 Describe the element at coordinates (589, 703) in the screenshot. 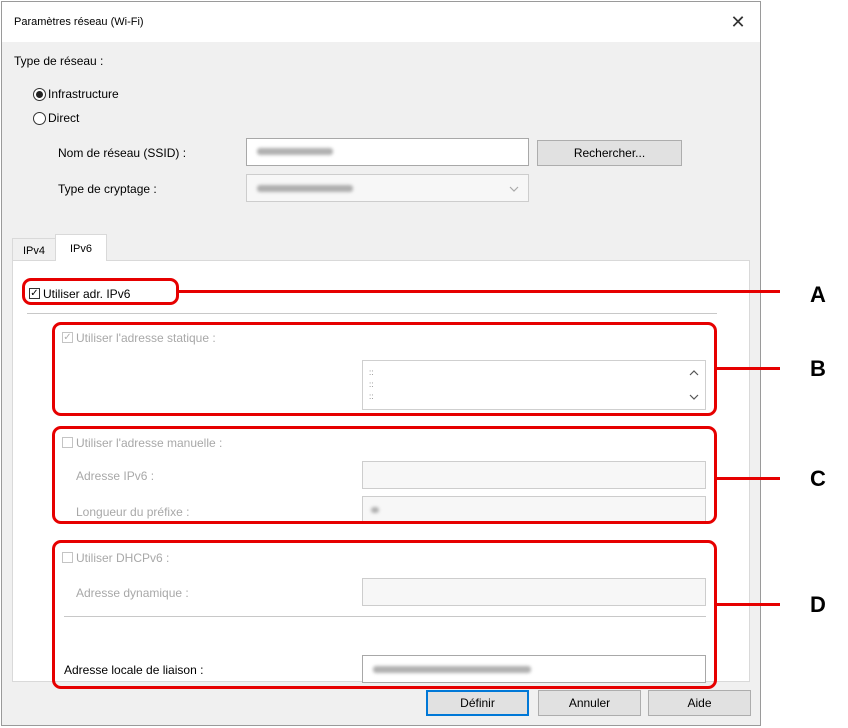

I see `cancel-button: Annuler` at that location.